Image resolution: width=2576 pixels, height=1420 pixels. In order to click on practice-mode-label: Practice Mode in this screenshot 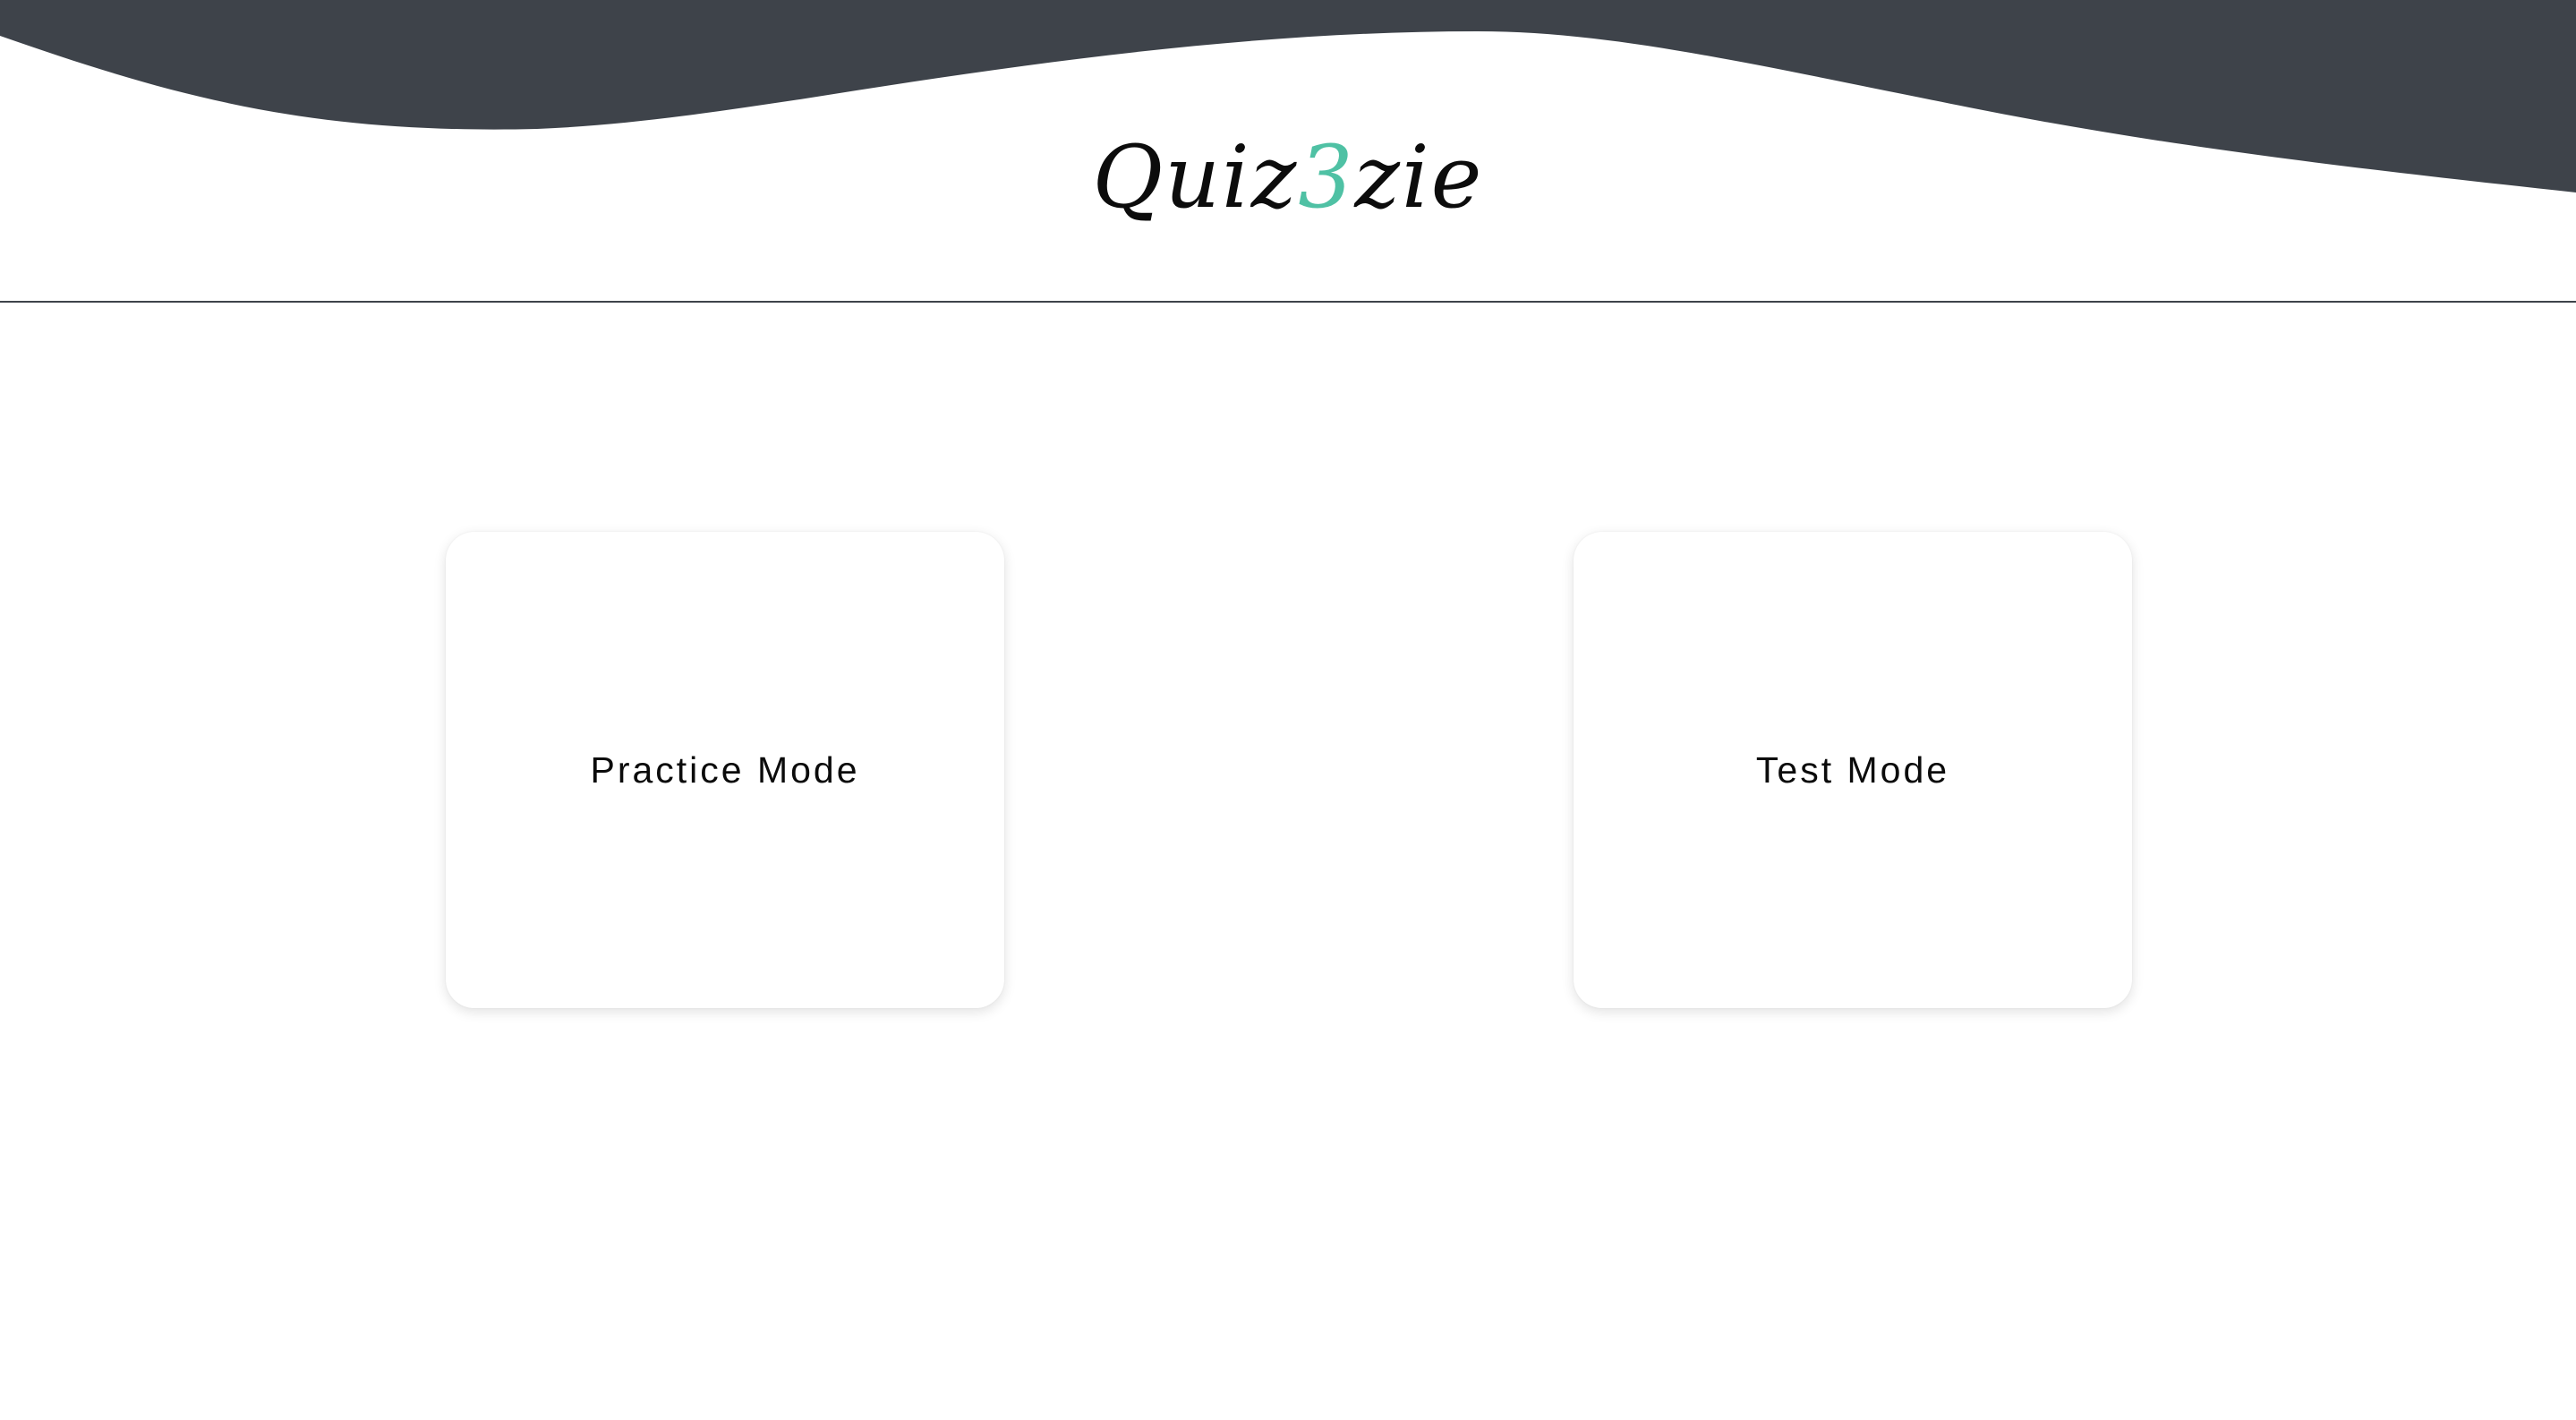, I will do `click(725, 769)`.